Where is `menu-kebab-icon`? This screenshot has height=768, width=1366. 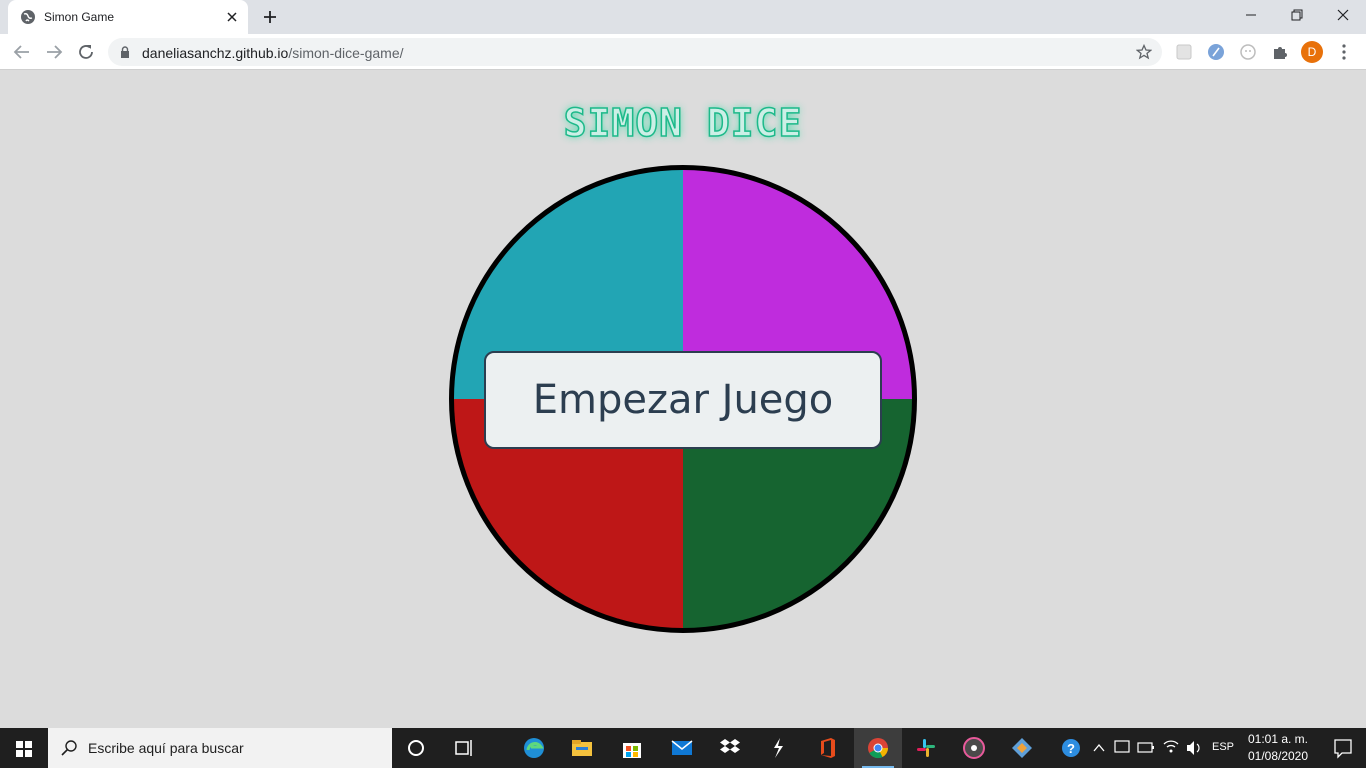
menu-kebab-icon is located at coordinates (1344, 52).